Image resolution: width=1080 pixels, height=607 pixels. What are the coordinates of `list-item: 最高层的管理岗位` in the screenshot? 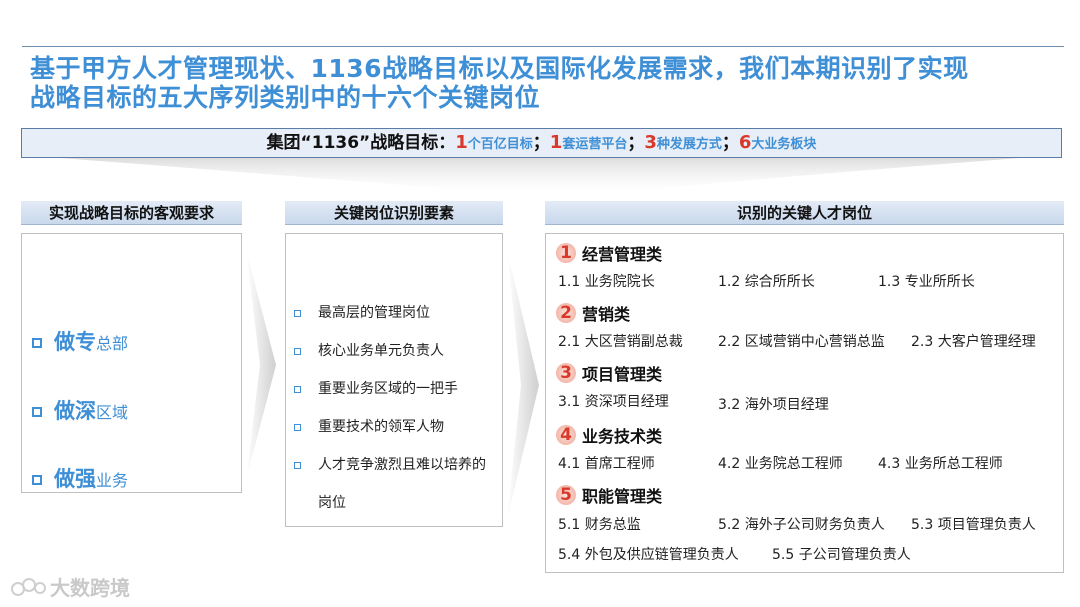 It's located at (399, 313).